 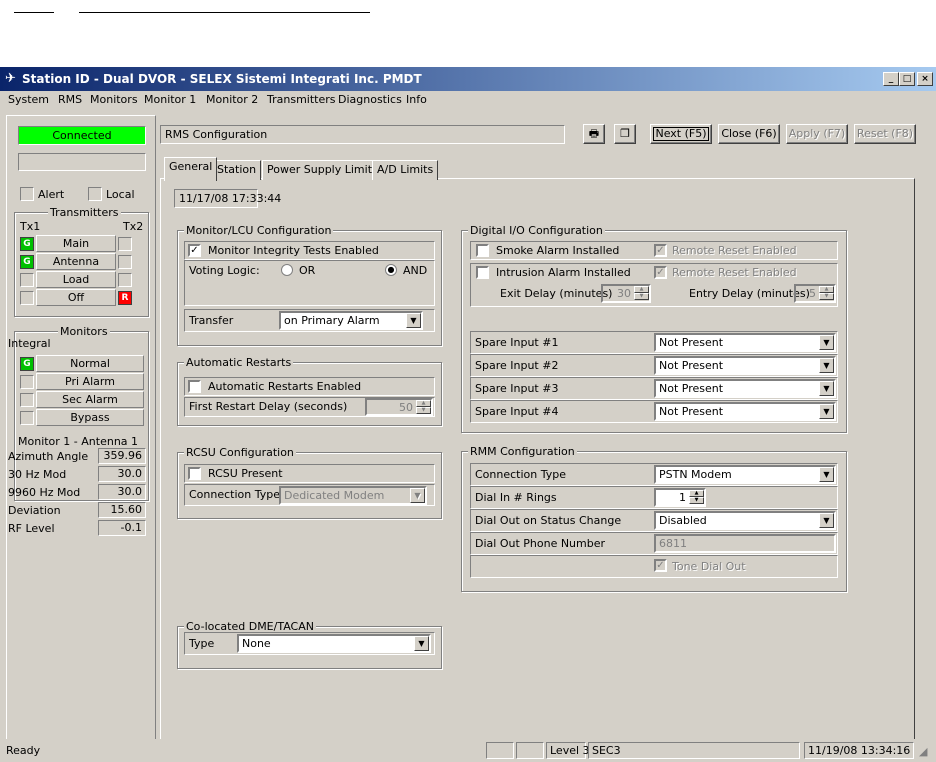 I want to click on remote-reset-2-checkbox: ✓, so click(x=660, y=272).